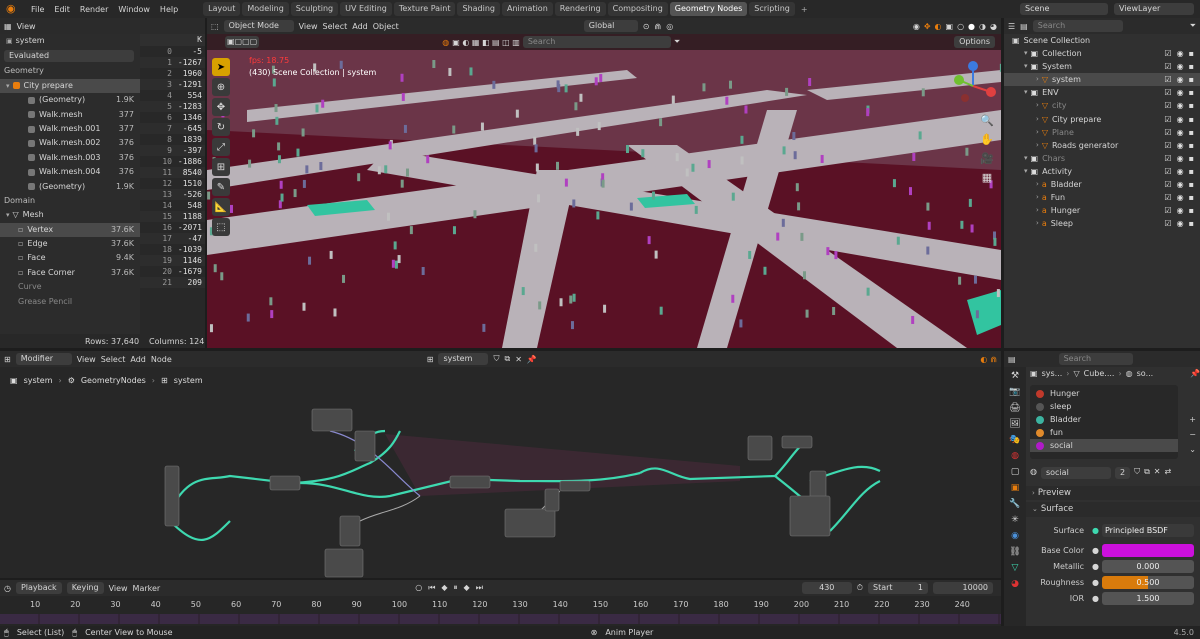 The height and width of the screenshot is (639, 1200). What do you see at coordinates (221, 227) in the screenshot?
I see `add-cube-tool: ⬚` at bounding box center [221, 227].